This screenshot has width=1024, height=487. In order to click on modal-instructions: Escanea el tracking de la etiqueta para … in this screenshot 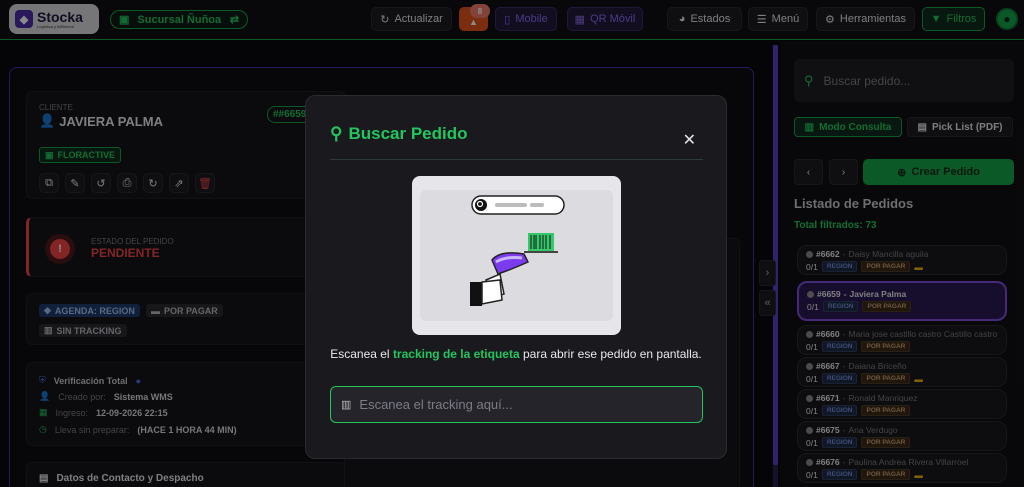, I will do `click(516, 354)`.